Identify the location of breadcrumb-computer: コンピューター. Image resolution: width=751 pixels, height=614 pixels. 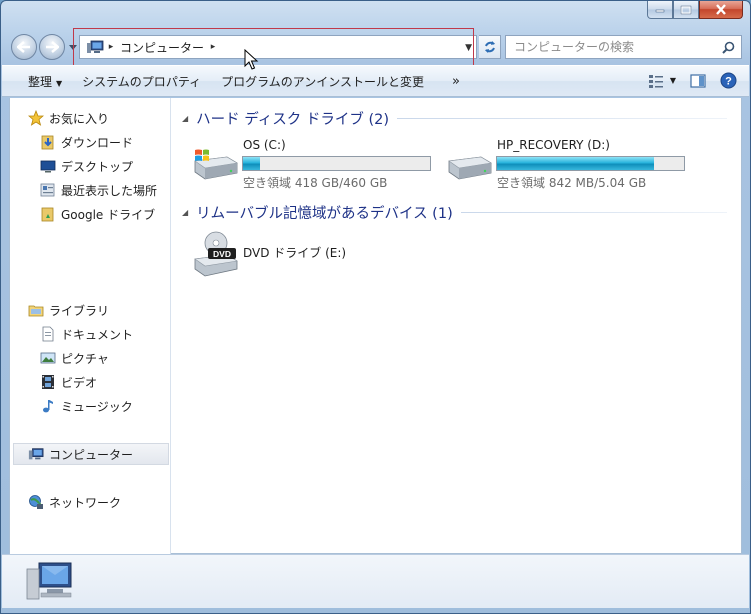
(162, 47).